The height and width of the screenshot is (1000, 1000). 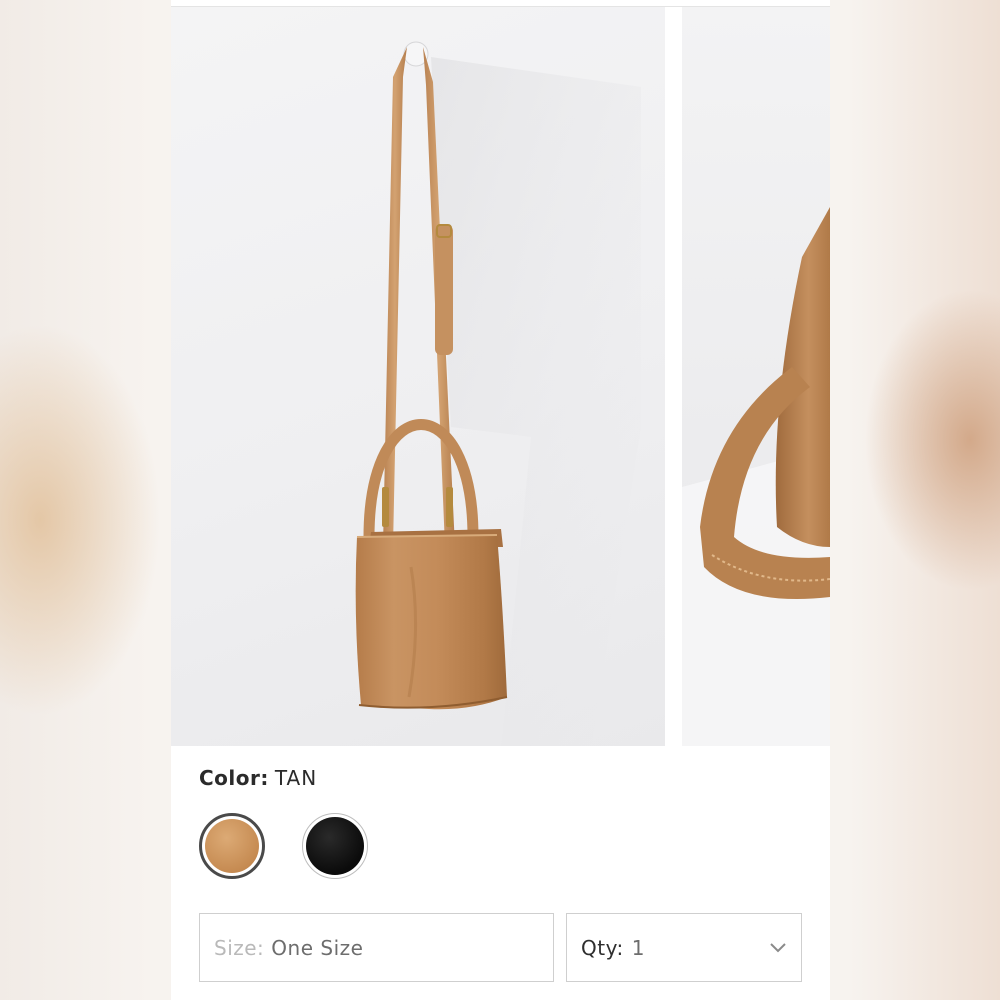 What do you see at coordinates (602, 947) in the screenshot?
I see `qty-label: Qty:` at bounding box center [602, 947].